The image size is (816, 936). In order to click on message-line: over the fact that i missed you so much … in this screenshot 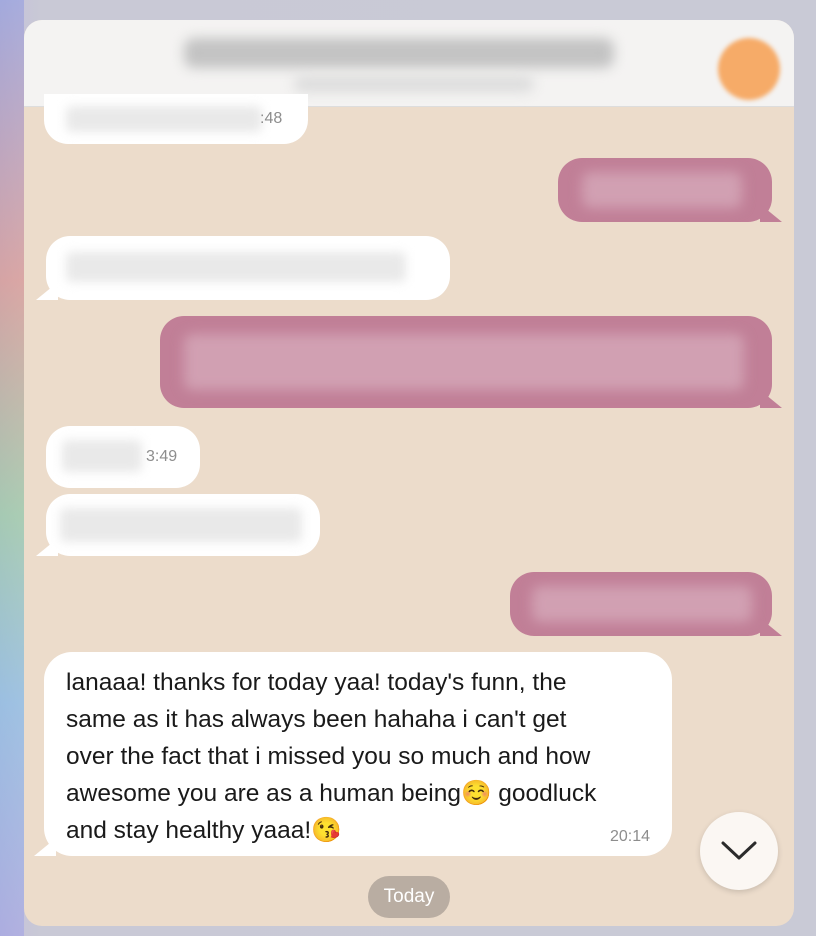, I will do `click(328, 756)`.